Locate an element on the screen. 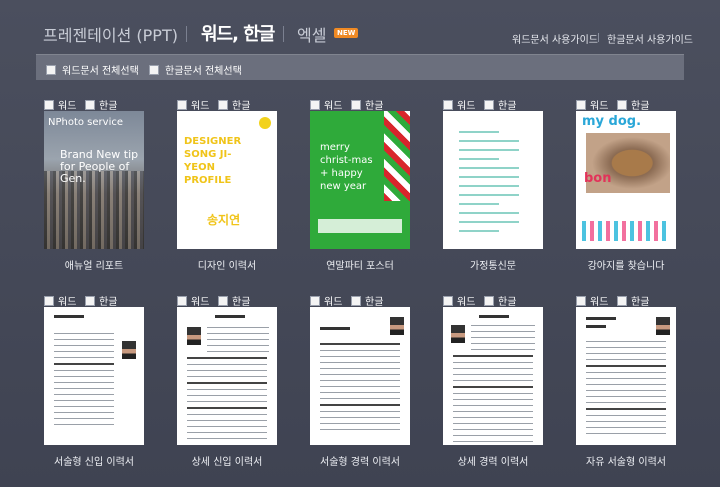 The width and height of the screenshot is (720, 487). info-box is located at coordinates (360, 226).